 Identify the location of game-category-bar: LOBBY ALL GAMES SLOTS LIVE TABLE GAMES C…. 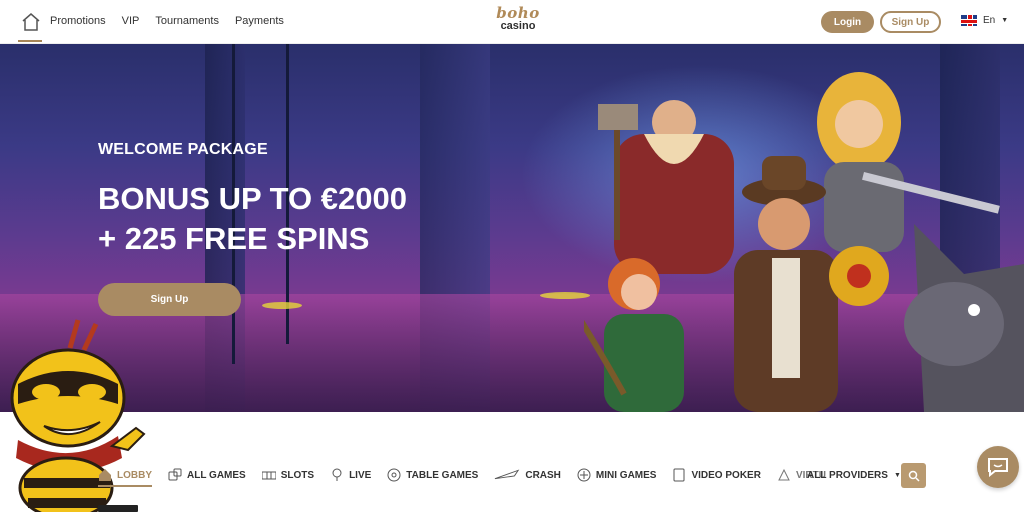
(470, 475).